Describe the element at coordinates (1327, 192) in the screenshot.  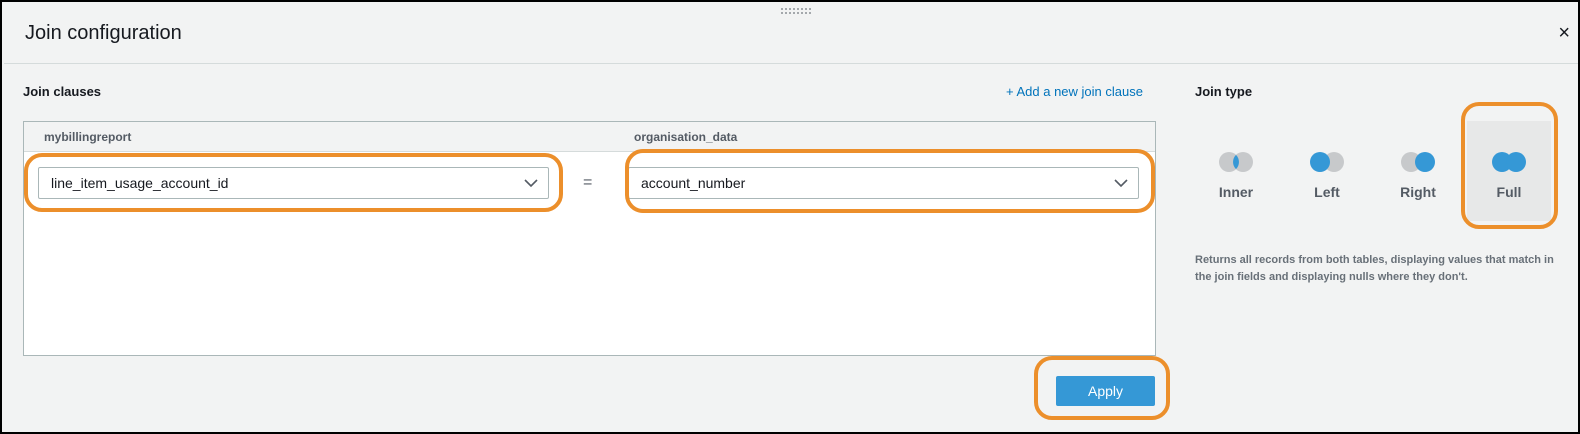
I see `join-type-label: Left` at that location.